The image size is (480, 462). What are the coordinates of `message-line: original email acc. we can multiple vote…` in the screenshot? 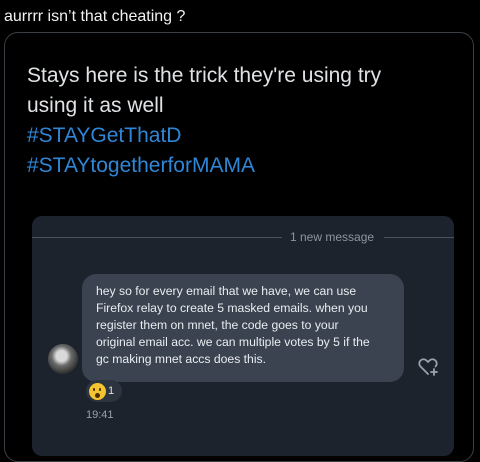 It's located at (233, 342).